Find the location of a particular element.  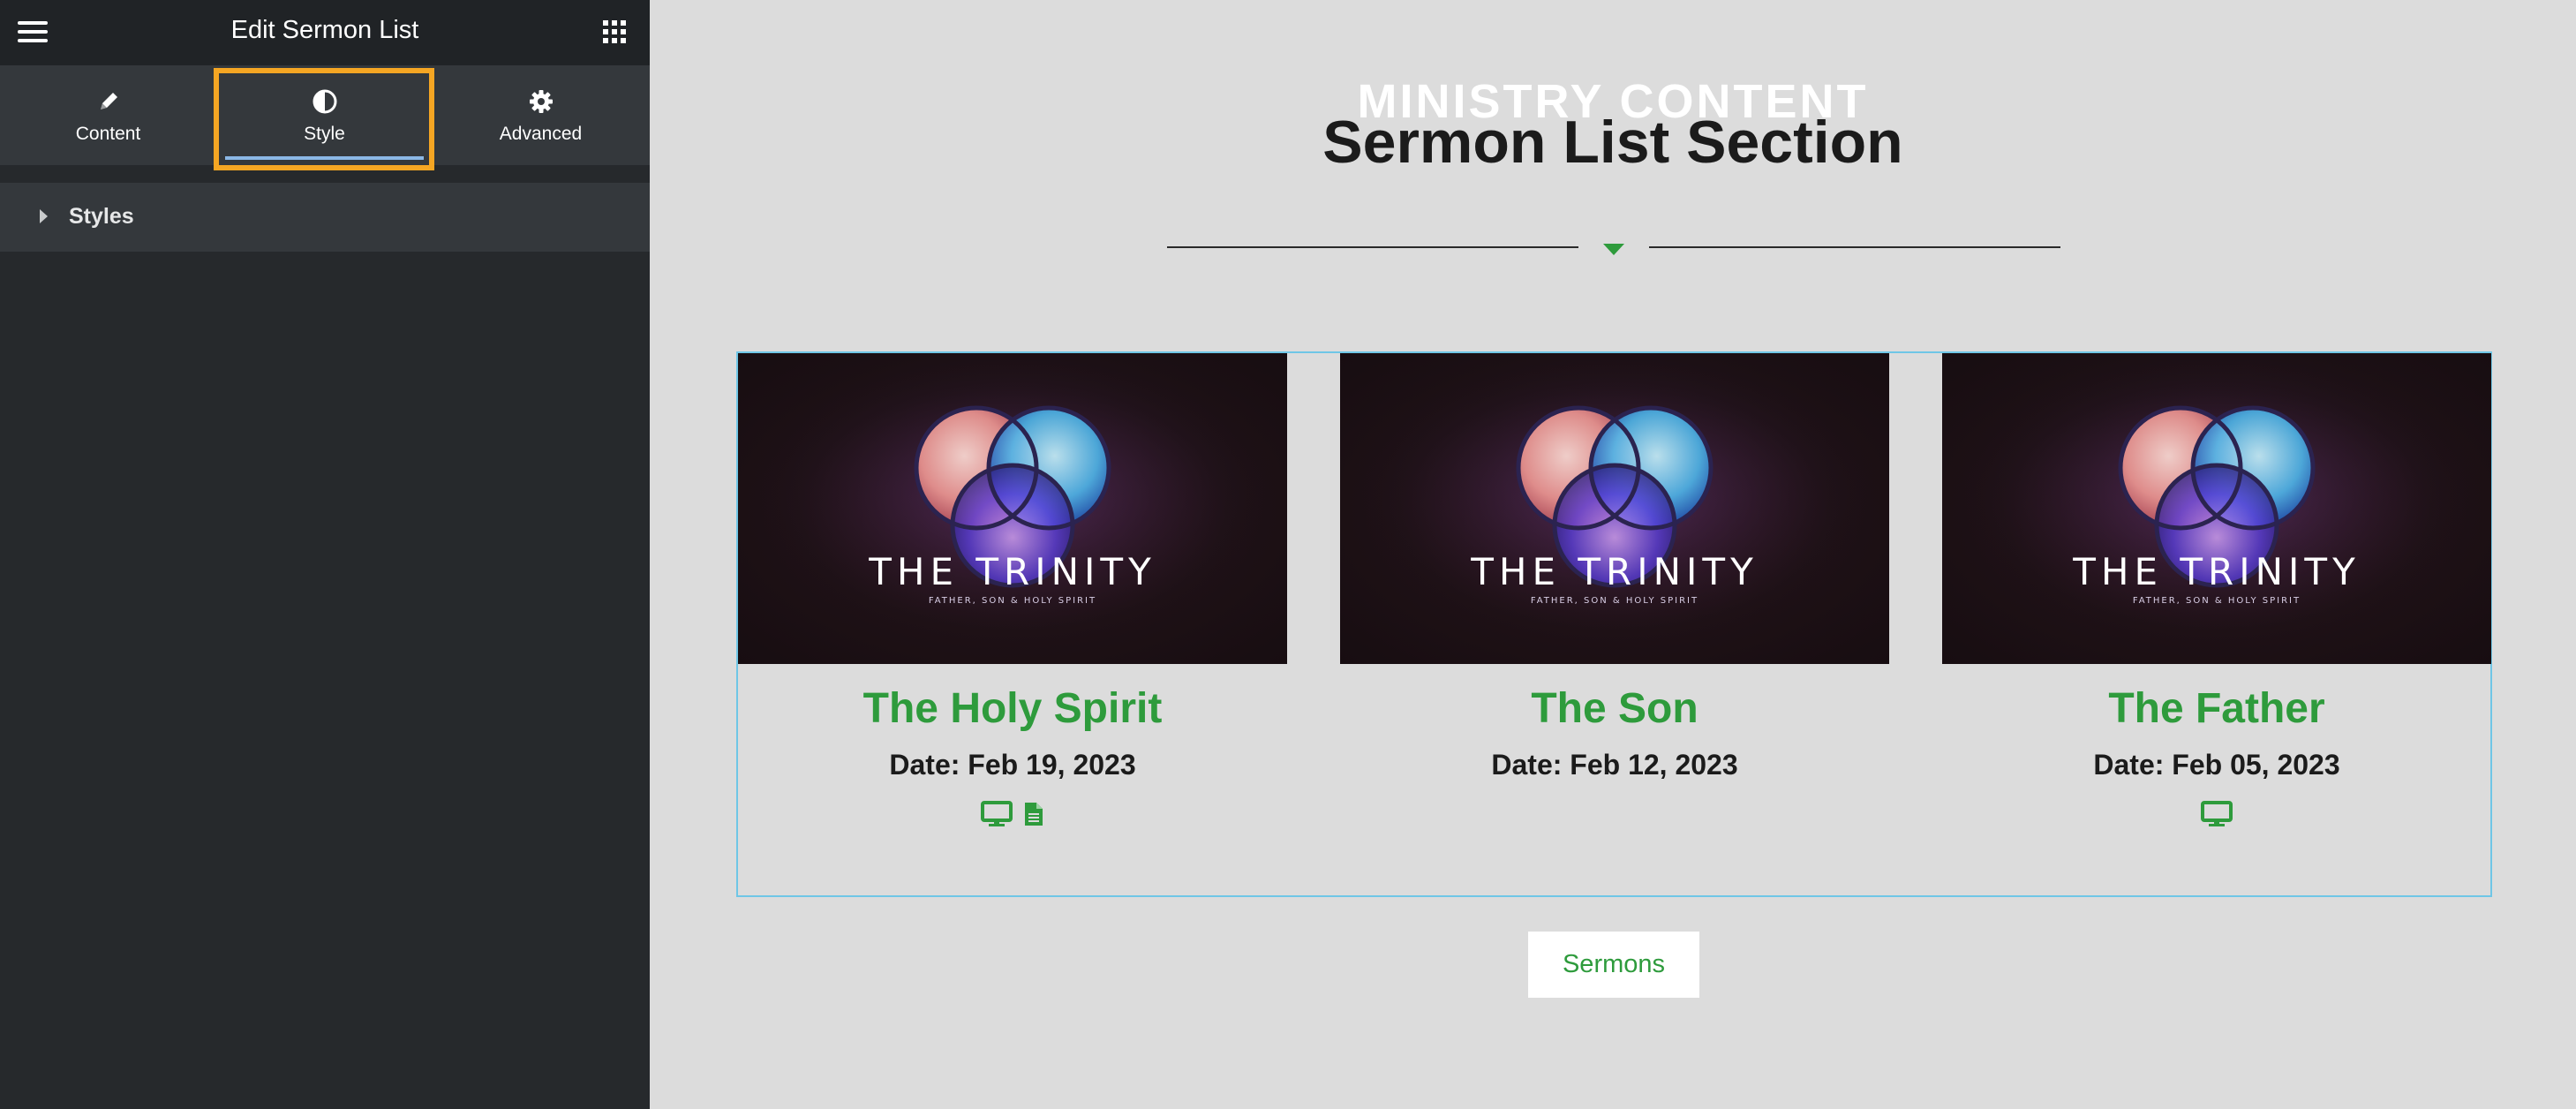

tab-content: Content is located at coordinates (108, 115).